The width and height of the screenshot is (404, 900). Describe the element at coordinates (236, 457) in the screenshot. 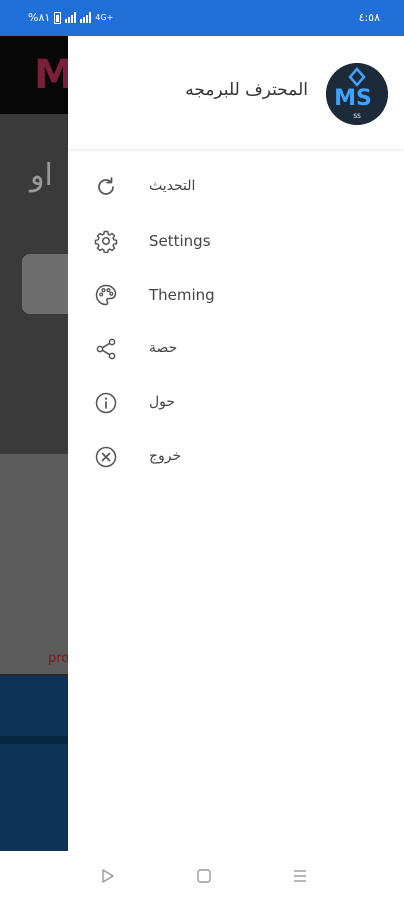

I see `menu-item-exit: خروج` at that location.